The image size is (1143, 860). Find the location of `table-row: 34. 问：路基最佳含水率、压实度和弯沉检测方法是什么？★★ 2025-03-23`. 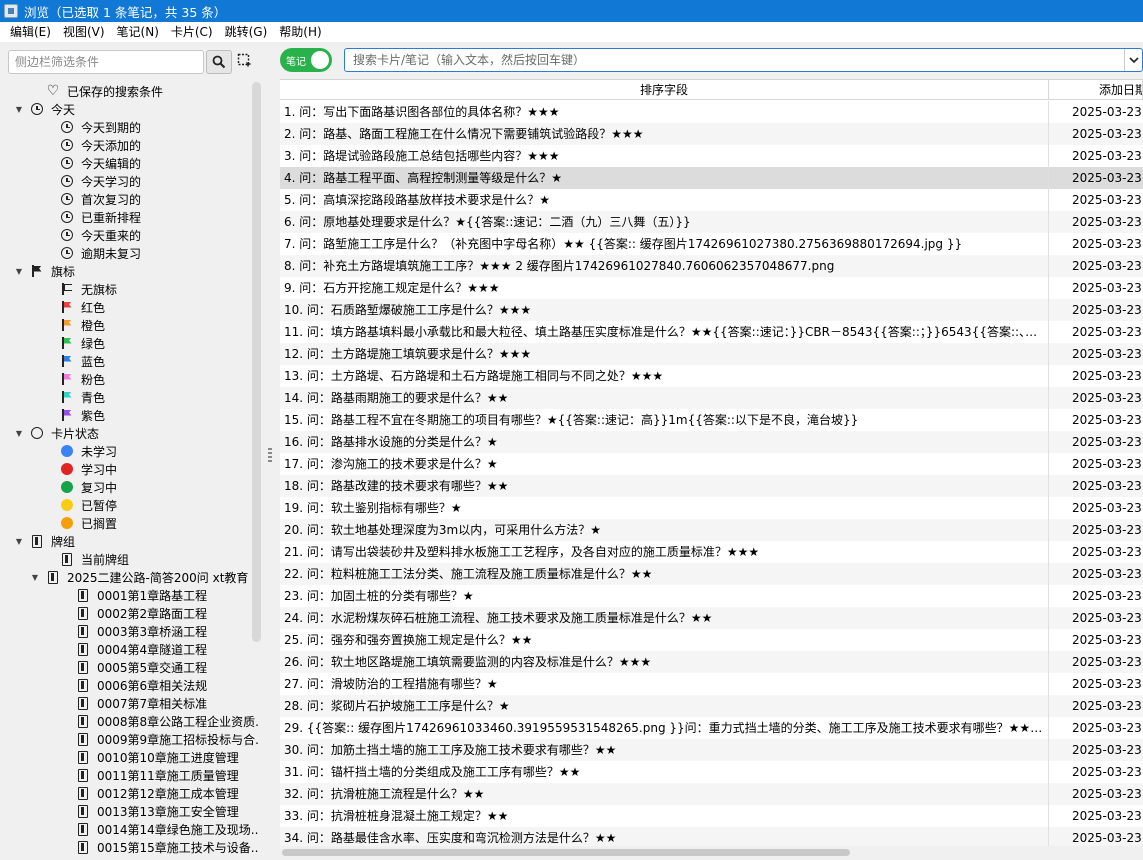

table-row: 34. 问：路基最佳含水率、压实度和弯沉检测方法是什么？★★ 2025-03-23 is located at coordinates (711, 836).